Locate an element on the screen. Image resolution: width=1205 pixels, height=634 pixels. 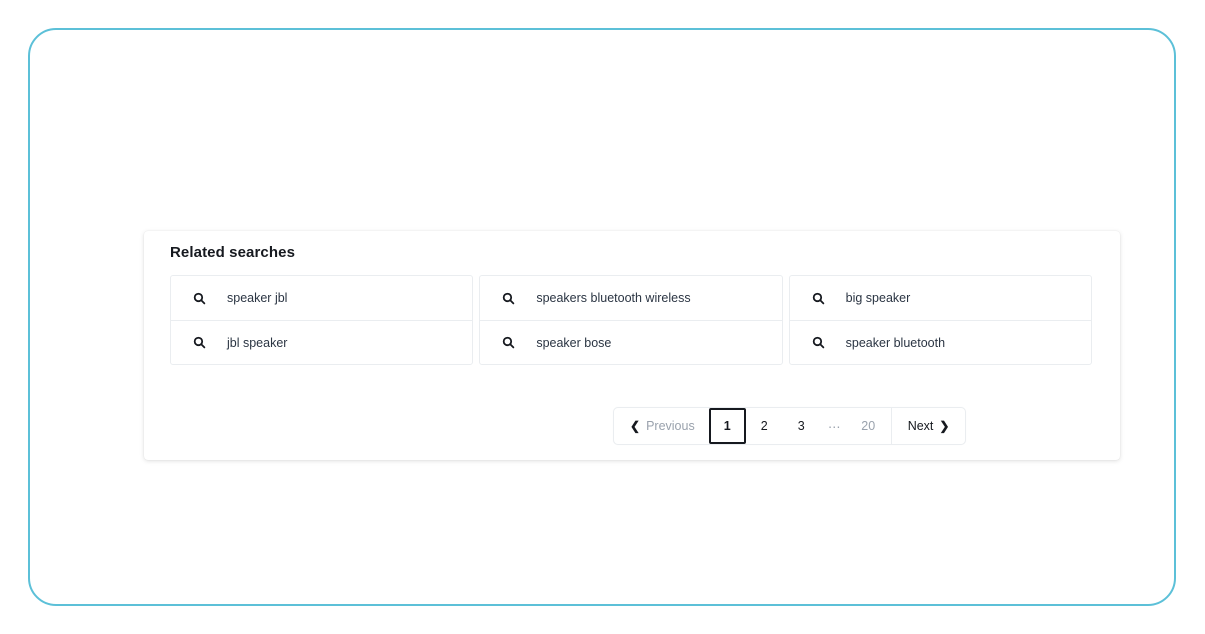
pagination-ellipsis: ⋯ is located at coordinates (835, 426).